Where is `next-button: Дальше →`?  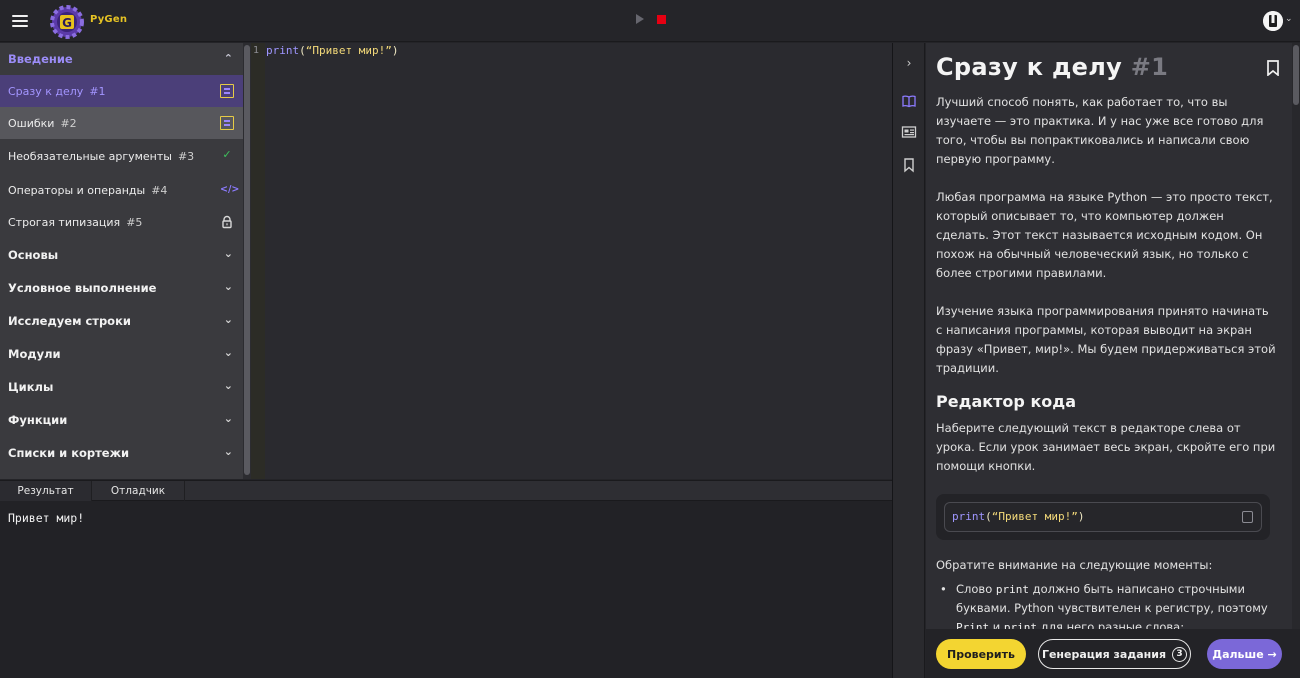
next-button: Дальше → is located at coordinates (1244, 654).